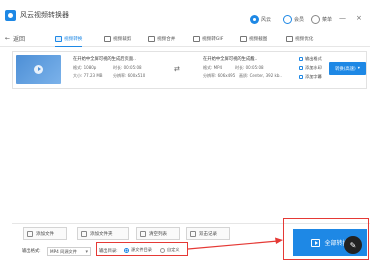 This screenshot has width=370, height=261. What do you see at coordinates (359, 18) in the screenshot?
I see `close-button: ×` at bounding box center [359, 18].